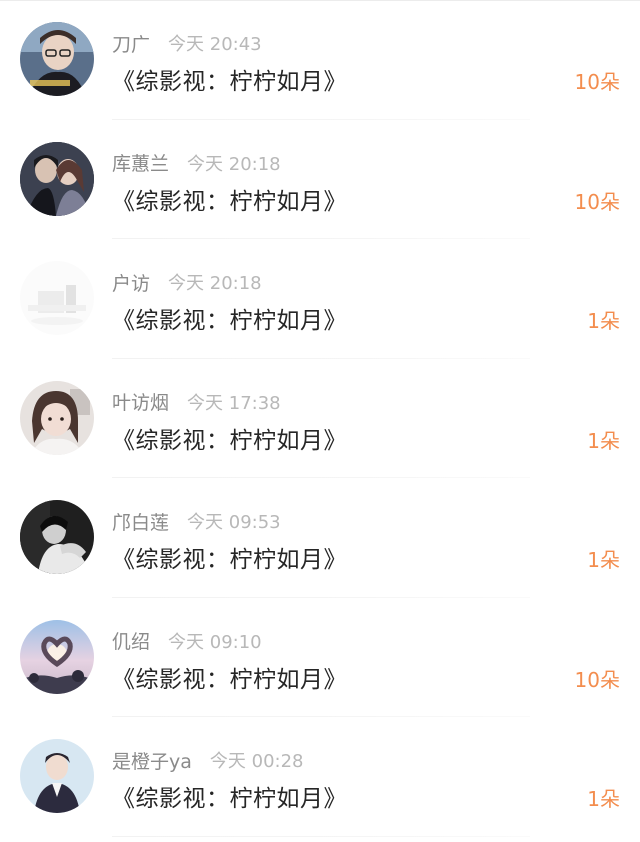 The image size is (640, 842). I want to click on avatar-heart-hands-image, so click(57, 656).